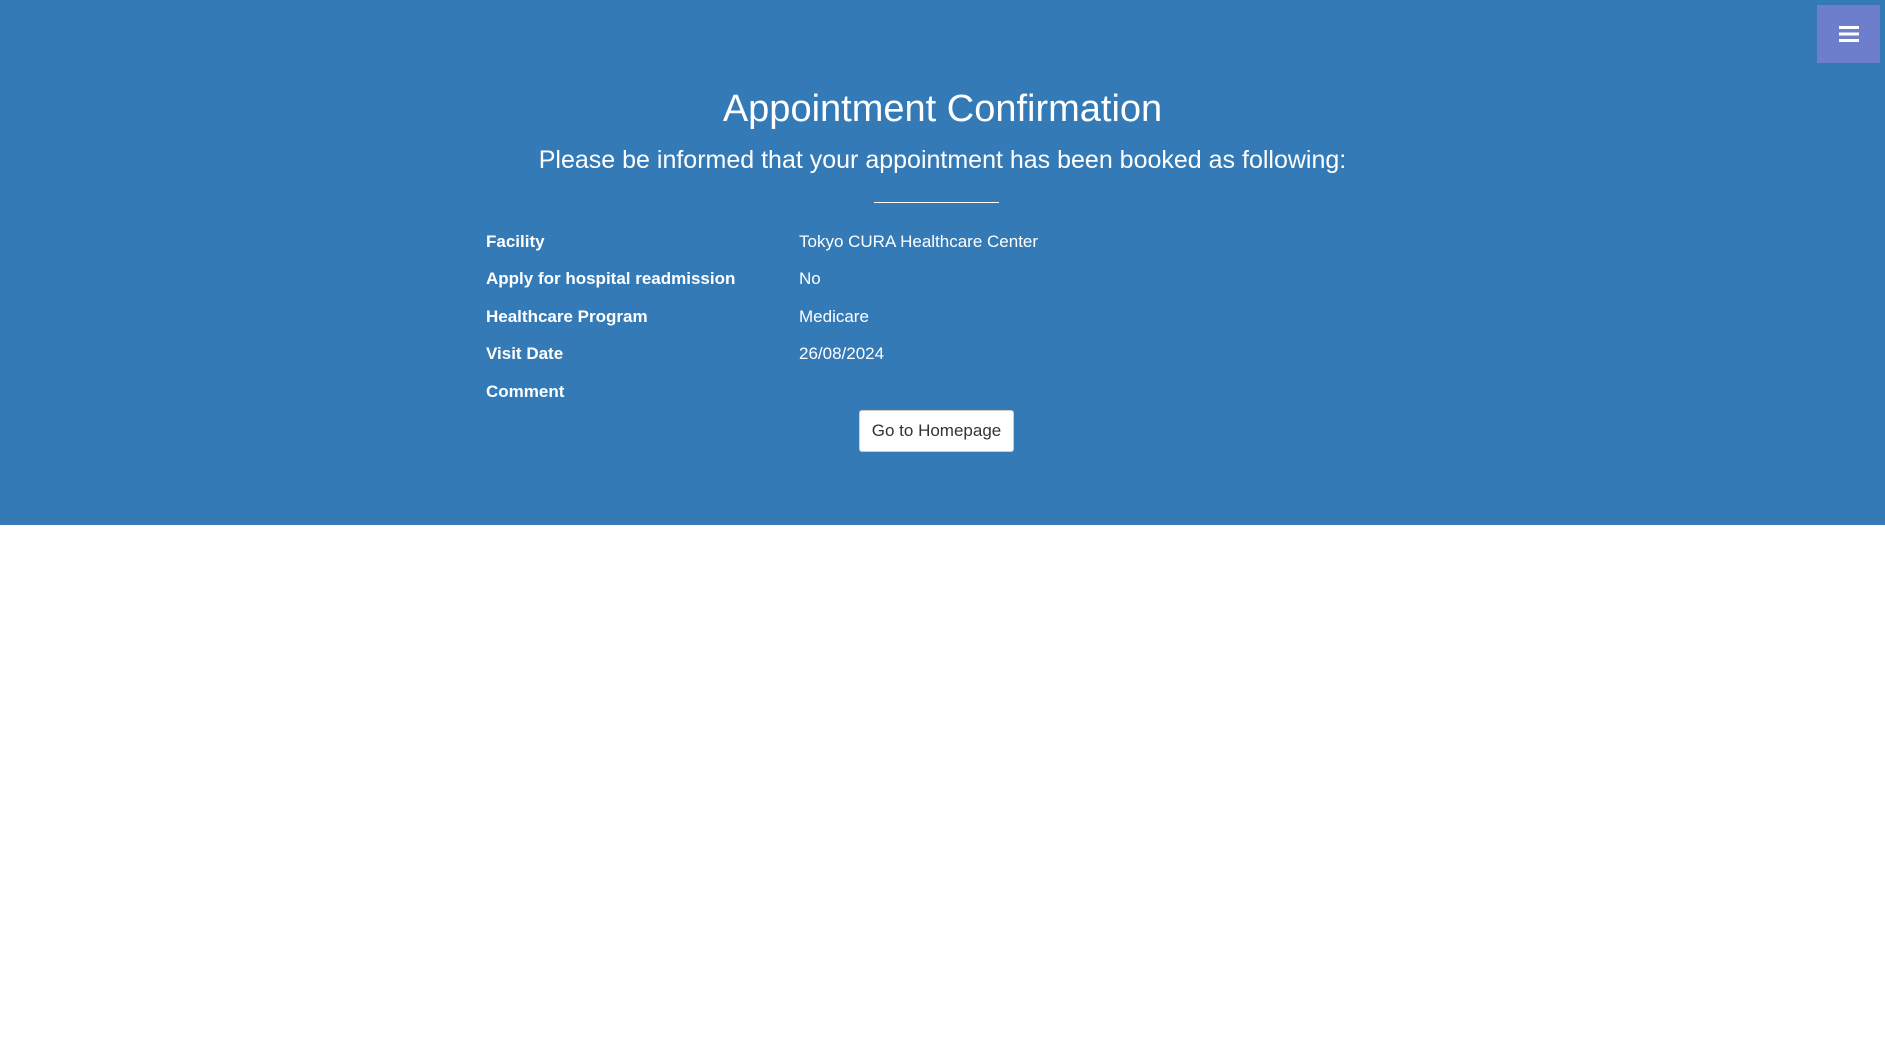 The width and height of the screenshot is (1885, 1040). What do you see at coordinates (936, 392) in the screenshot?
I see `comment-row: Comment` at bounding box center [936, 392].